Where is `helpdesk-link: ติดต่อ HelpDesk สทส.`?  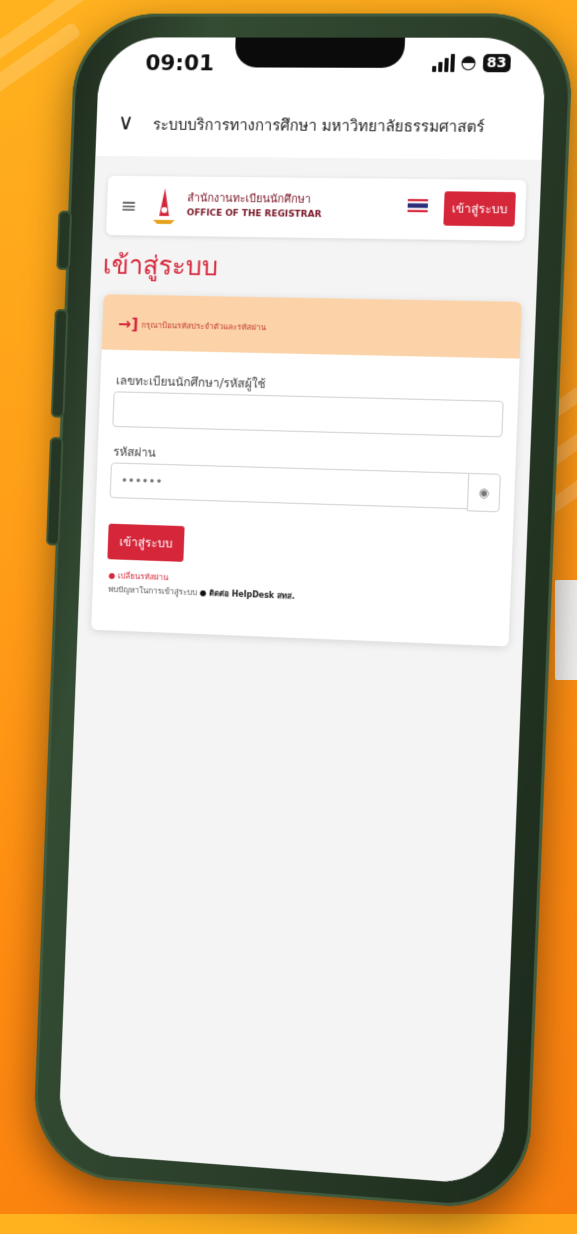
helpdesk-link: ติดต่อ HelpDesk สทส. is located at coordinates (252, 595).